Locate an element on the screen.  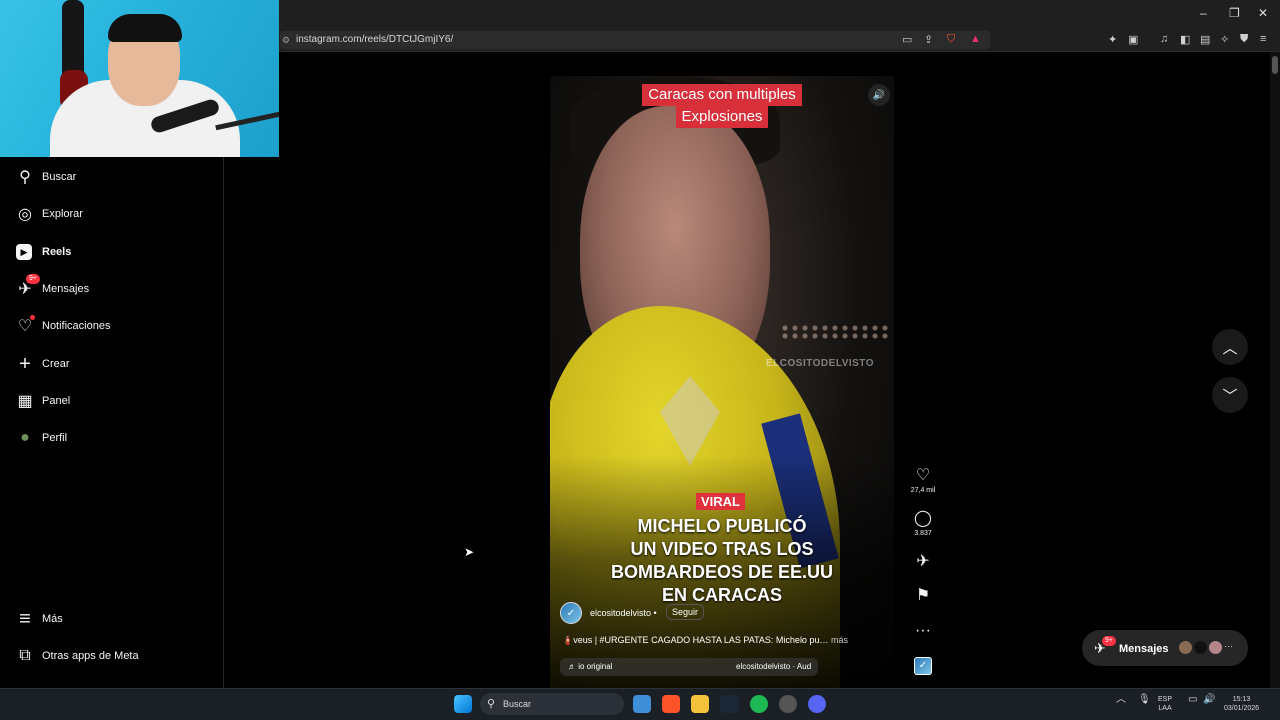
brave-rewards-icon: ▲ is located at coordinates (975, 39).